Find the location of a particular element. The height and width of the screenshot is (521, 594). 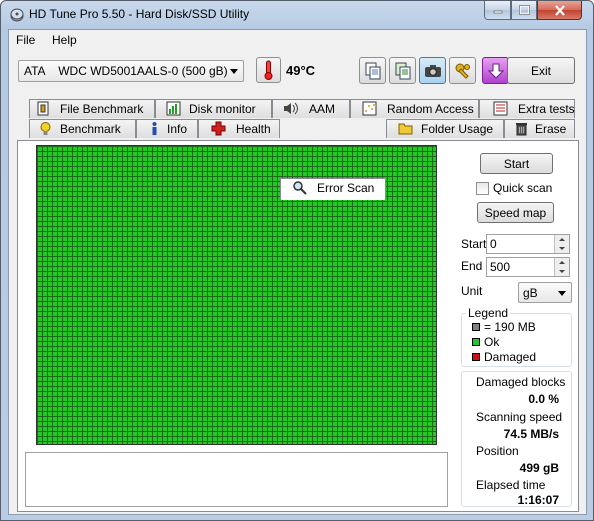

copy-all-icon is located at coordinates (402, 70).